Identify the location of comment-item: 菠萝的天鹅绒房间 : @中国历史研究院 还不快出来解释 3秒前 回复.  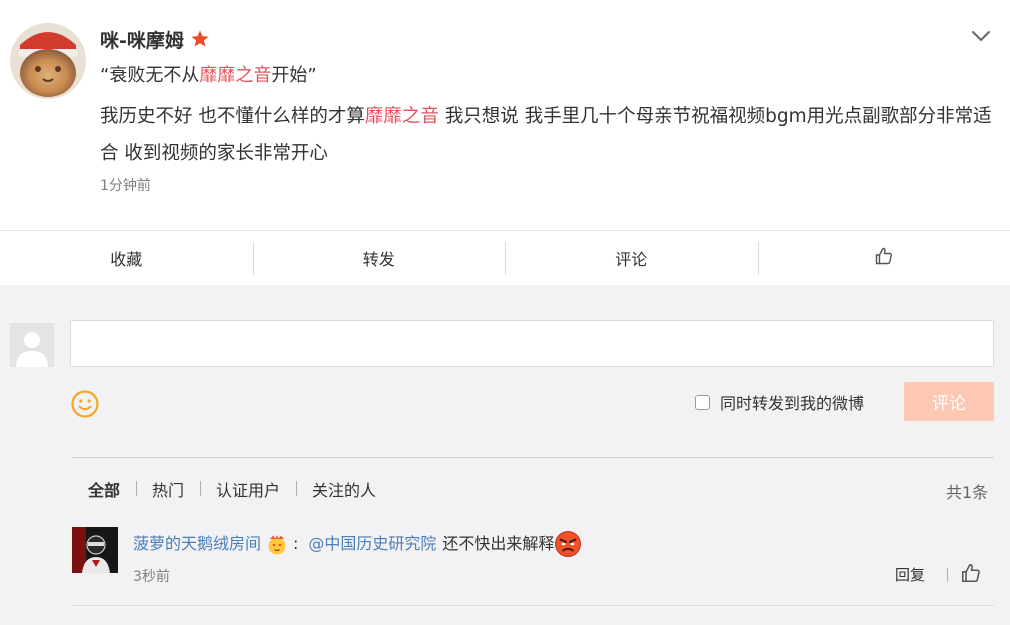
(533, 566).